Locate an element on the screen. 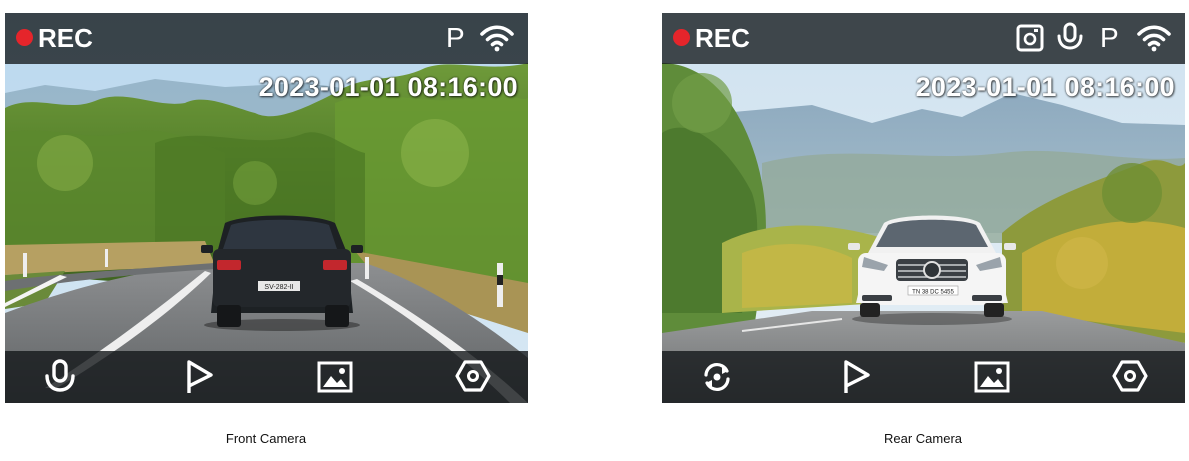  switch-camera-icon is located at coordinates (717, 377).